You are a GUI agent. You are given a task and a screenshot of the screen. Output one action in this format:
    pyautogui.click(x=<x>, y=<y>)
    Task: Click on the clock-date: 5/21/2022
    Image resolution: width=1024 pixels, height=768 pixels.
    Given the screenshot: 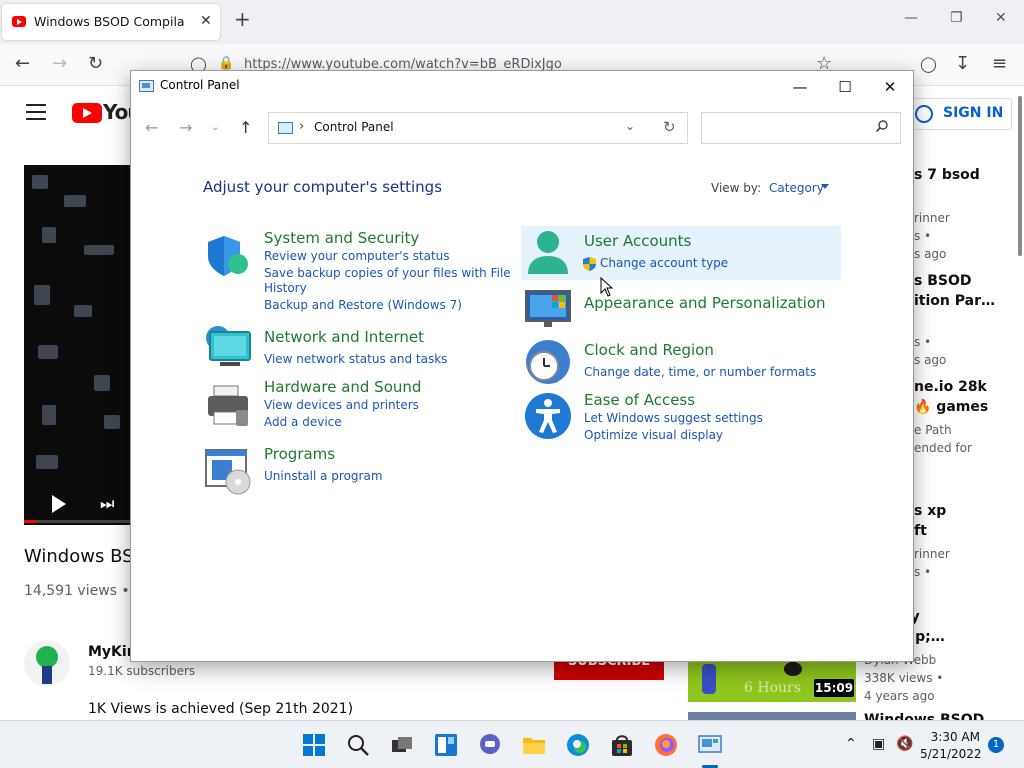 What is the action you would take?
    pyautogui.click(x=951, y=754)
    